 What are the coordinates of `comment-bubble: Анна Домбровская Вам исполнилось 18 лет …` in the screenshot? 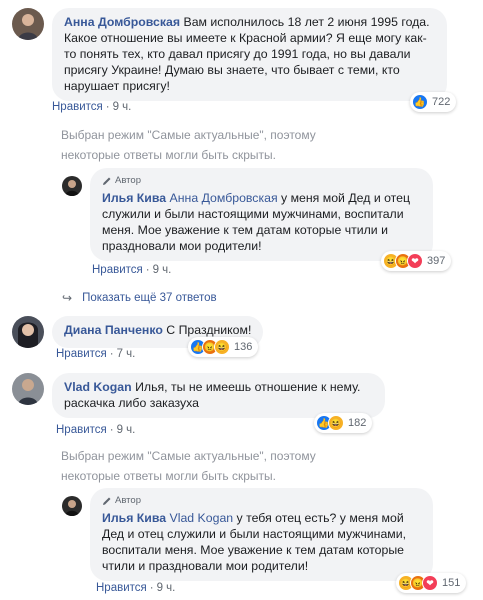 It's located at (249, 54).